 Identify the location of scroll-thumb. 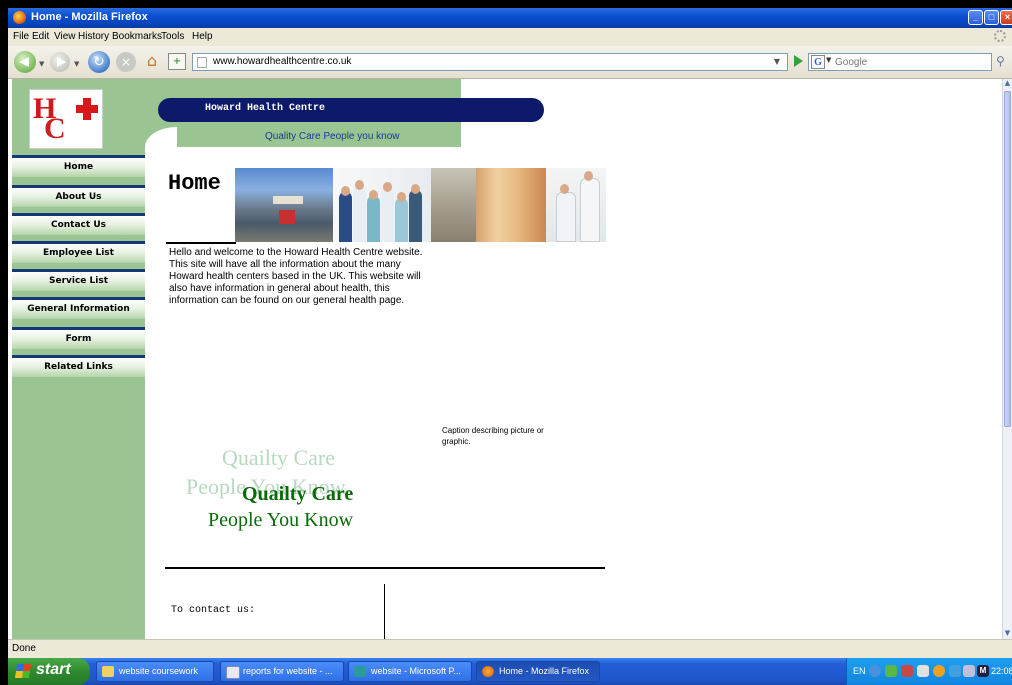
(1007, 259).